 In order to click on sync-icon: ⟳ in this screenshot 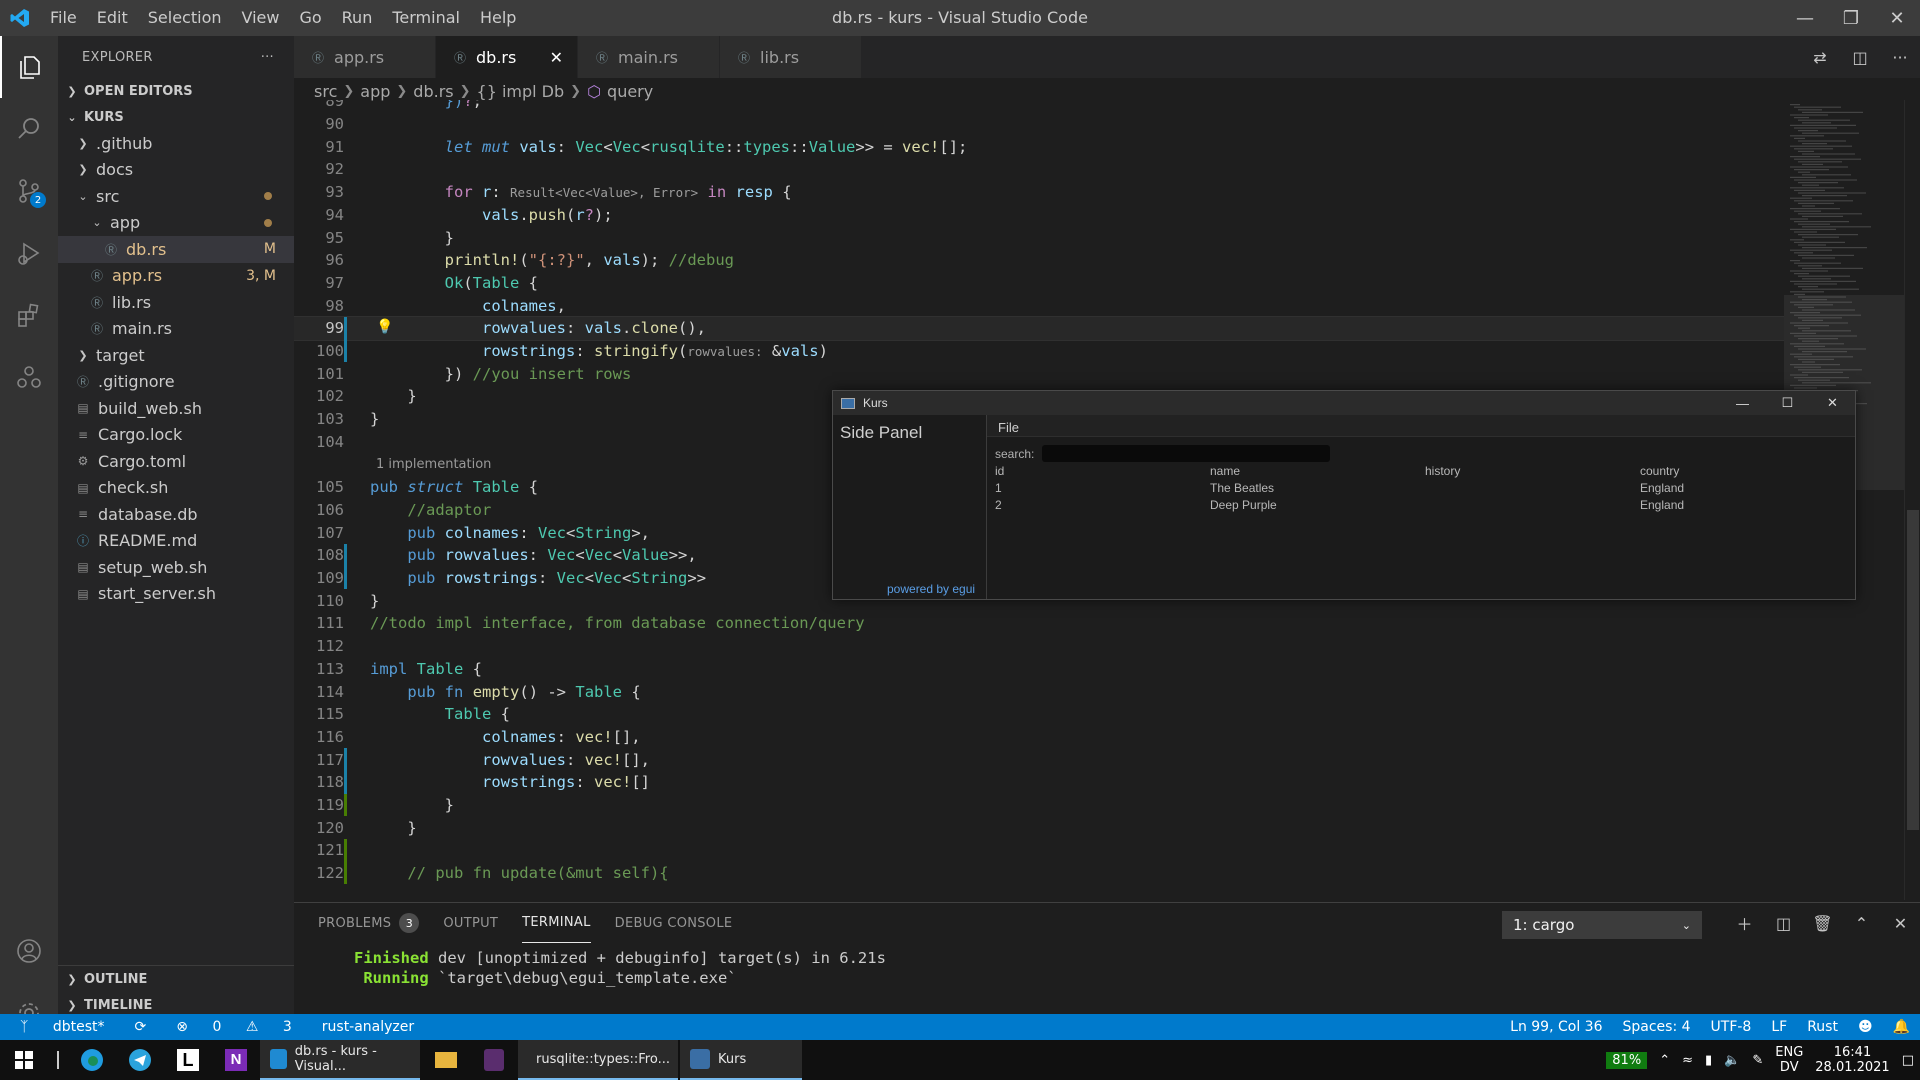, I will do `click(141, 1027)`.